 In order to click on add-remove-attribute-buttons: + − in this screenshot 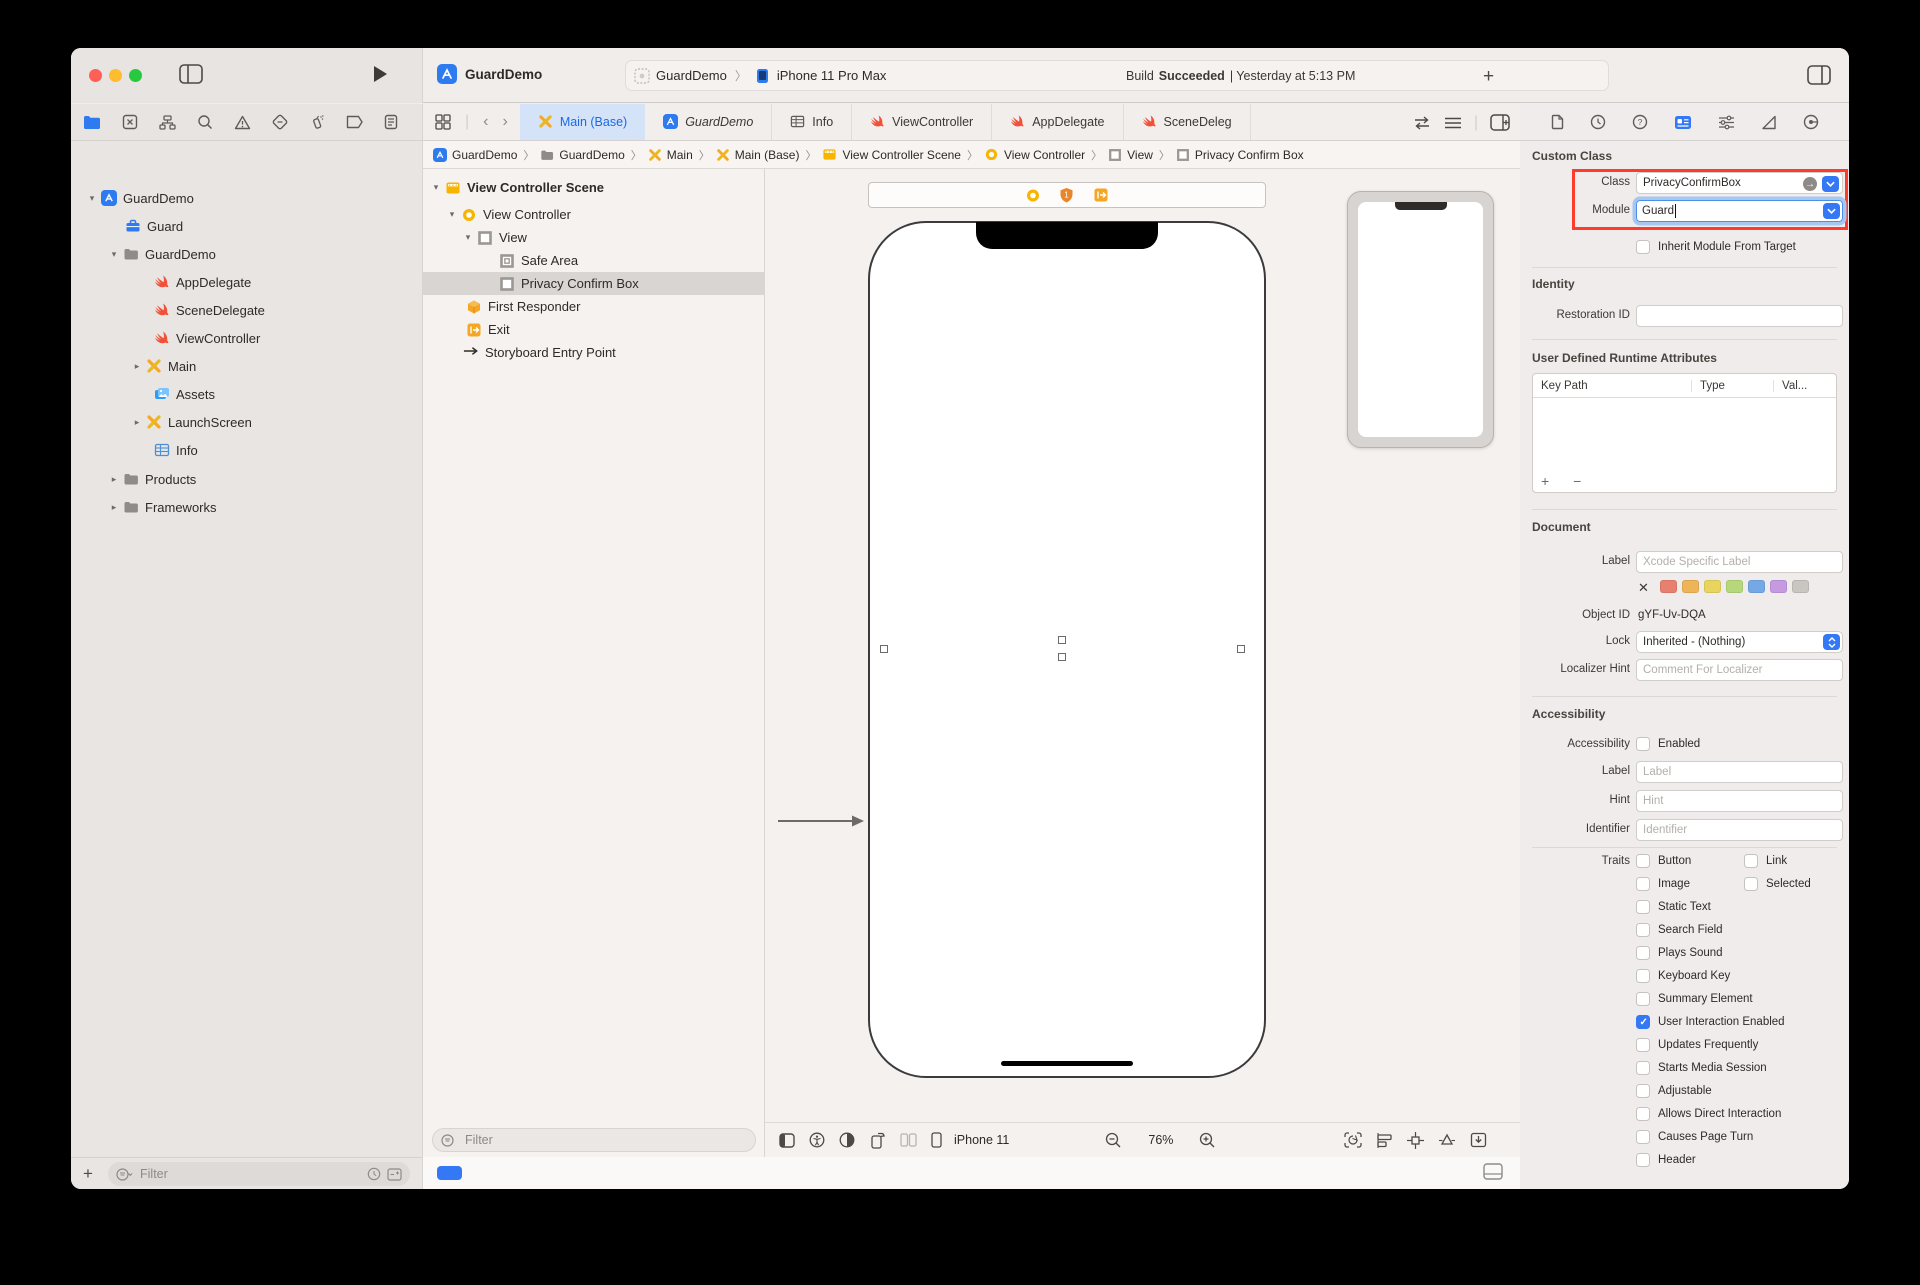, I will do `click(1566, 481)`.